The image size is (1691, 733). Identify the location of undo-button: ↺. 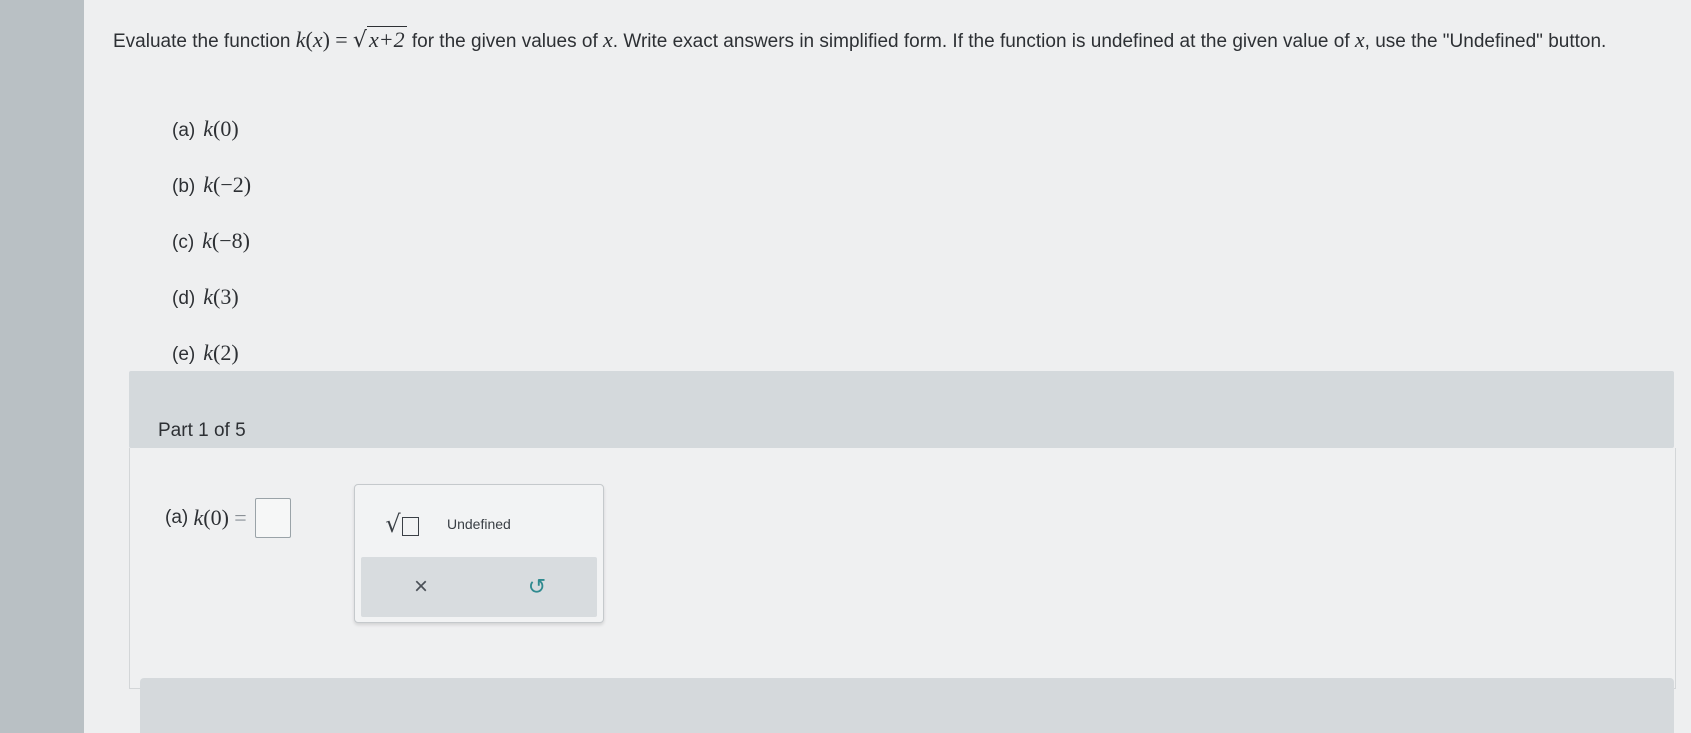
(537, 587).